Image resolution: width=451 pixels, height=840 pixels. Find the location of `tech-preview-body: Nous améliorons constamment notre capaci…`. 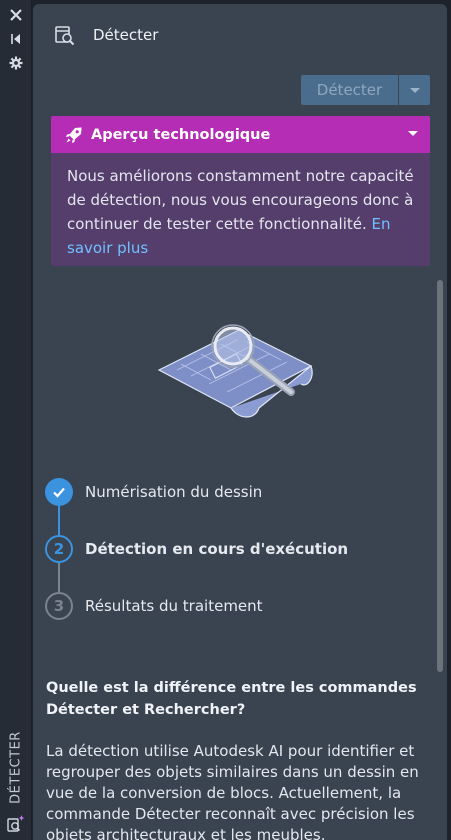

tech-preview-body: Nous améliorons constamment notre capaci… is located at coordinates (240, 200).